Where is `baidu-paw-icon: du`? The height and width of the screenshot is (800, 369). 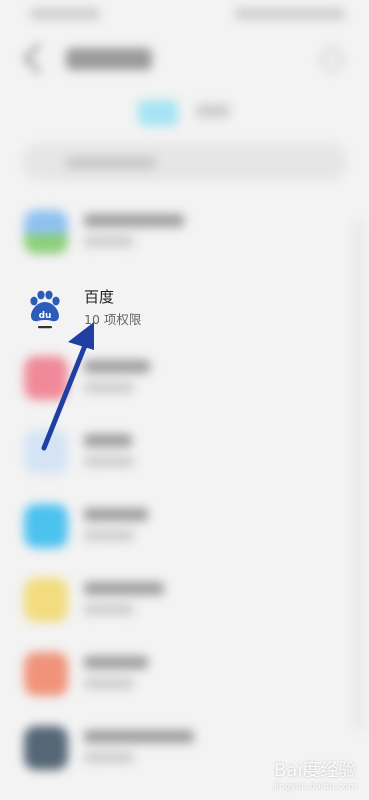 baidu-paw-icon: du is located at coordinates (44, 308).